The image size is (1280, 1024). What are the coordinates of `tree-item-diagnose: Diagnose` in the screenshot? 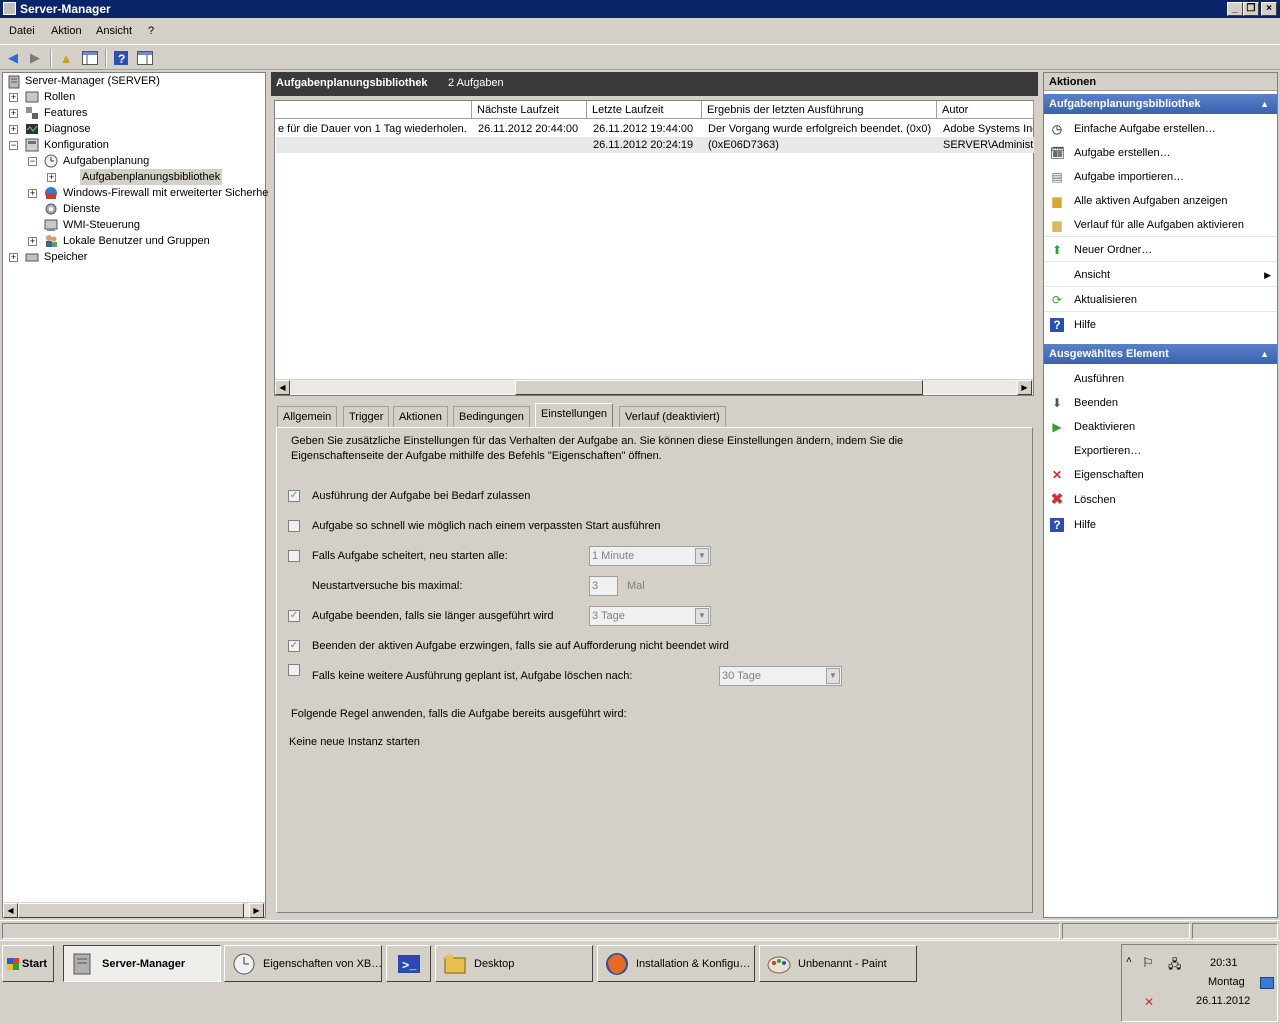 It's located at (67, 129).